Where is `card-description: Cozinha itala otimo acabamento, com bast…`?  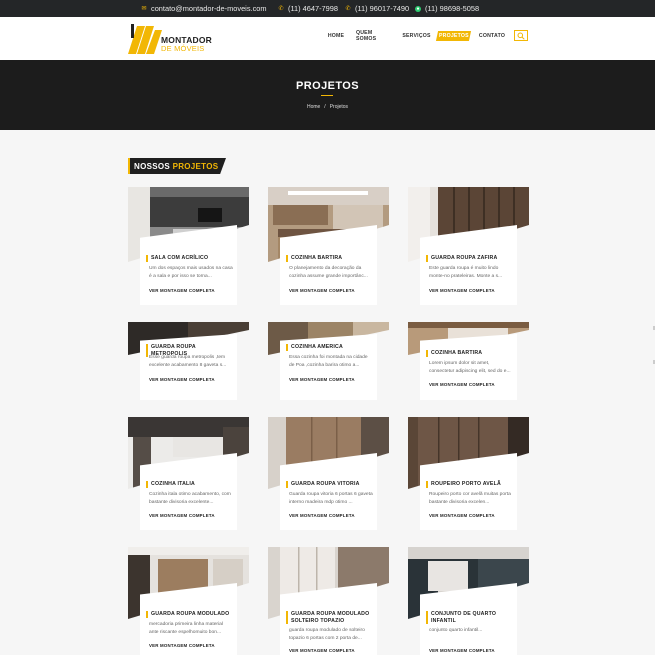 card-description: Cozinha itala otimo acabamento, com bast… is located at coordinates (190, 498).